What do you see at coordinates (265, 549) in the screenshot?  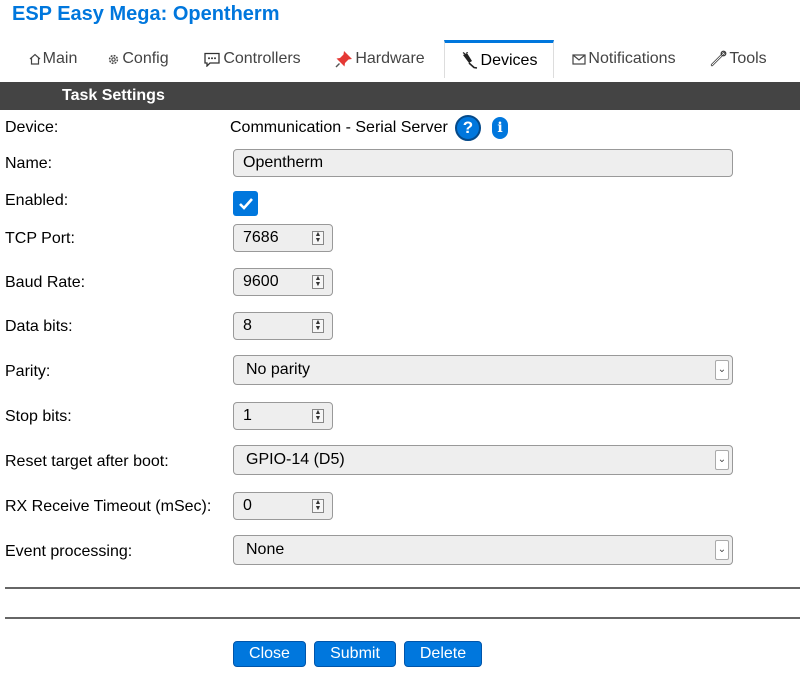 I see `event-processing-value: None` at bounding box center [265, 549].